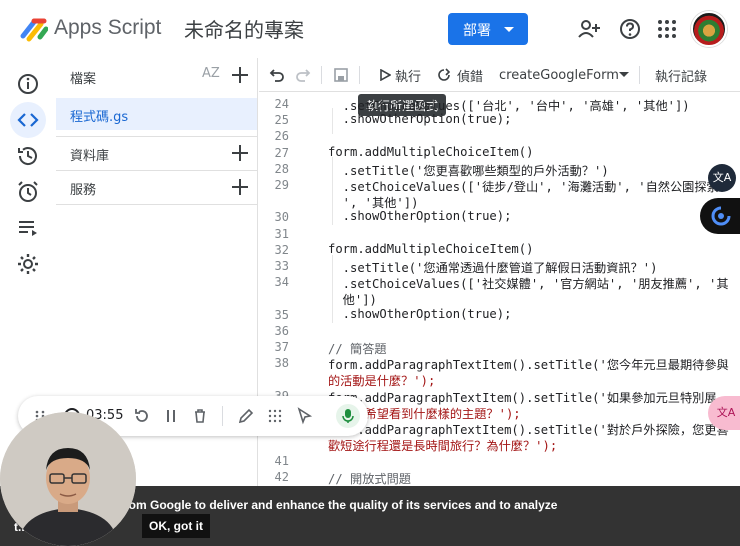  I want to click on line-number: 24, so click(281, 104).